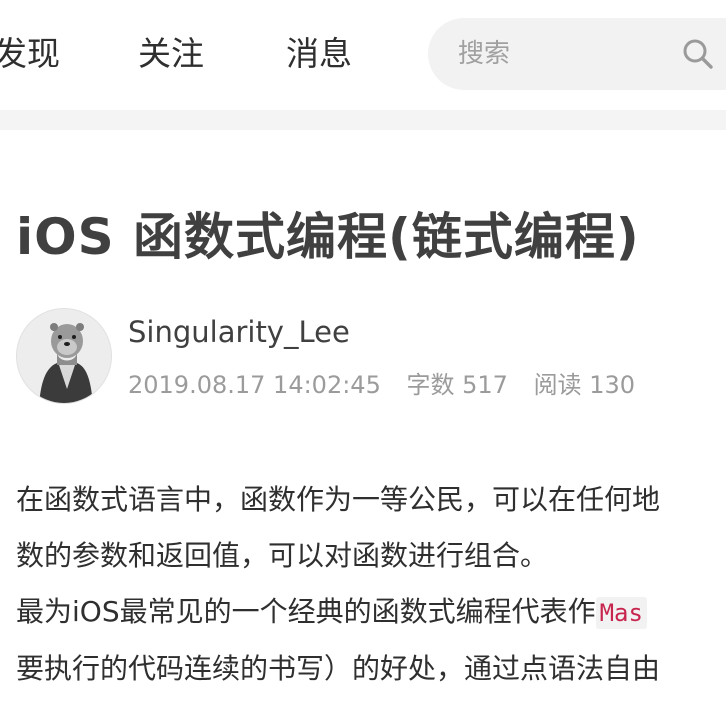  Describe the element at coordinates (390, 385) in the screenshot. I see `article-meta: 2019.08.17 14:02:45 字数 517 阅读 130` at that location.